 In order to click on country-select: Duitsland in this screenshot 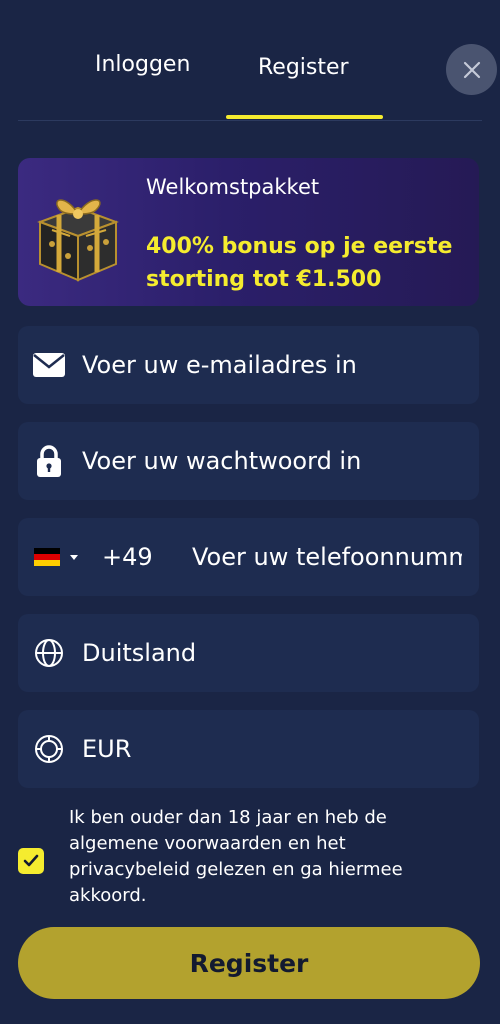, I will do `click(248, 653)`.